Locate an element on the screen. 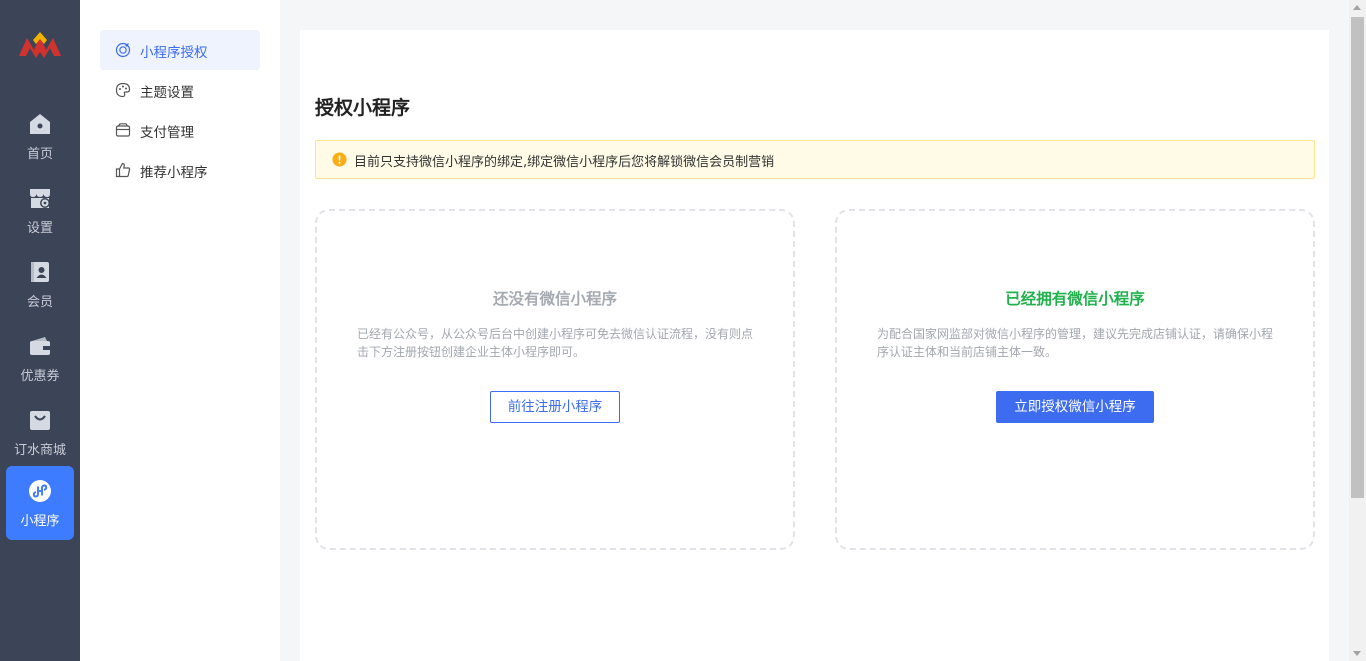 This screenshot has width=1366, height=661. submenu-item-payment: 支付管理 is located at coordinates (180, 130).